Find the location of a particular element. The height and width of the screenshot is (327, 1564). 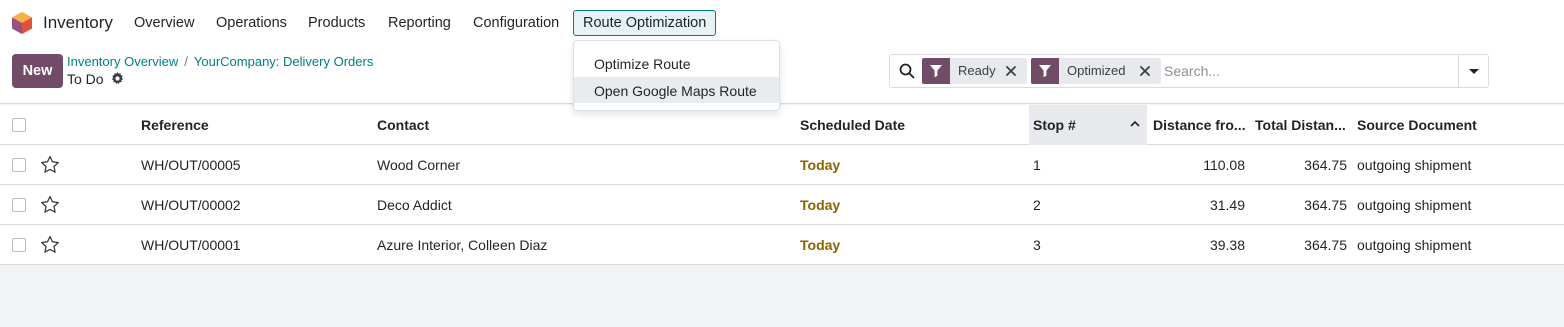

column-stop: Stop # is located at coordinates (1054, 125).